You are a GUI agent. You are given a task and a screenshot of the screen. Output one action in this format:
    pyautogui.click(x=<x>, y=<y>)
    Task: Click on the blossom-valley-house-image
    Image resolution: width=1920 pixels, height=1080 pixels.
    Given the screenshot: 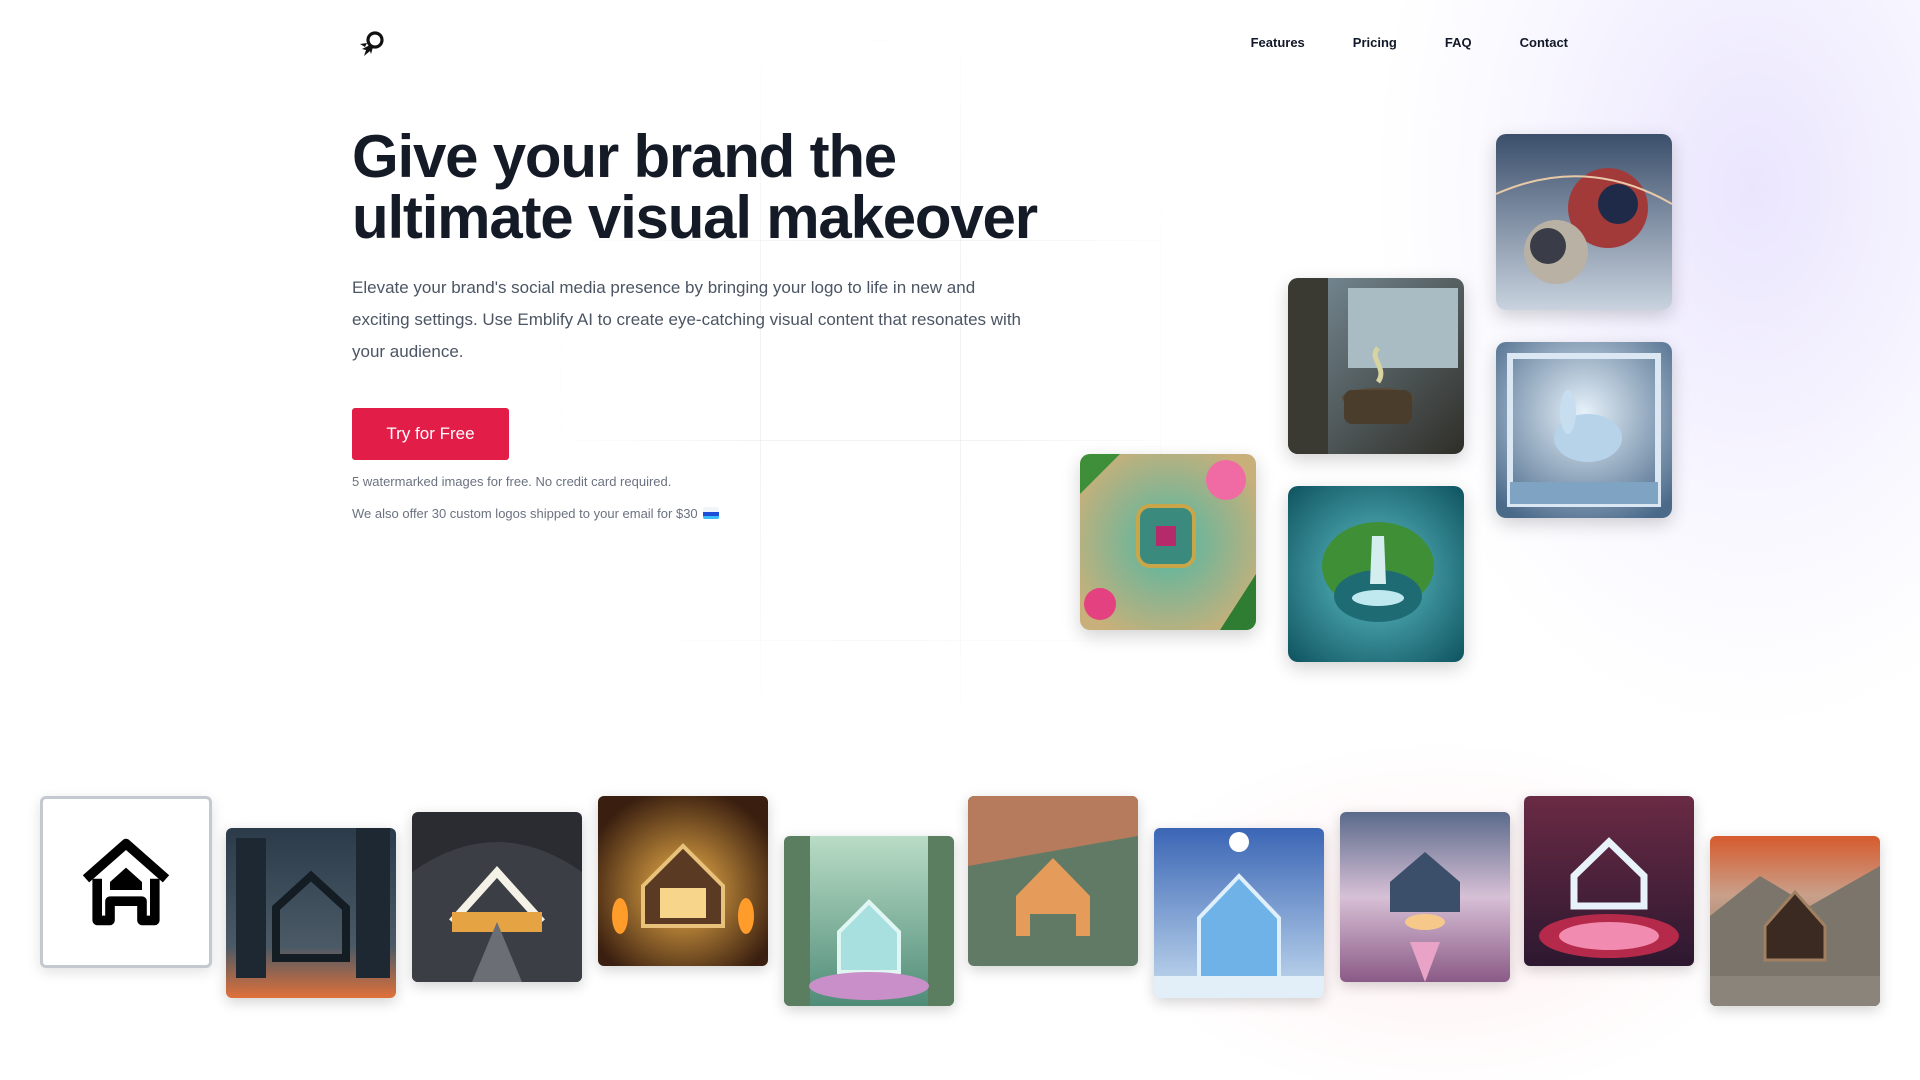 What is the action you would take?
    pyautogui.click(x=1425, y=897)
    